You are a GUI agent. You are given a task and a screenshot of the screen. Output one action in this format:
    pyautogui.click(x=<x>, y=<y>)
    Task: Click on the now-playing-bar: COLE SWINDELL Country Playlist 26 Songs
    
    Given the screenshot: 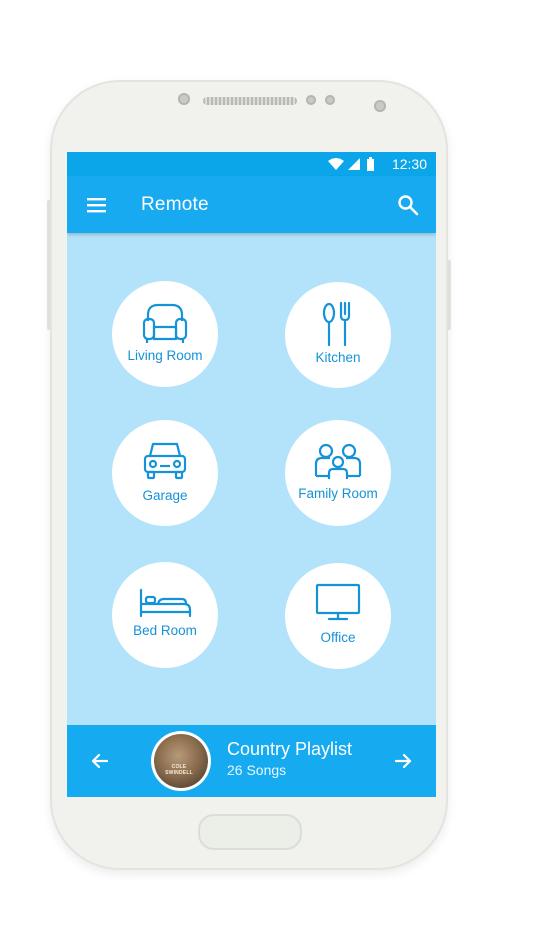 What is the action you would take?
    pyautogui.click(x=251, y=761)
    